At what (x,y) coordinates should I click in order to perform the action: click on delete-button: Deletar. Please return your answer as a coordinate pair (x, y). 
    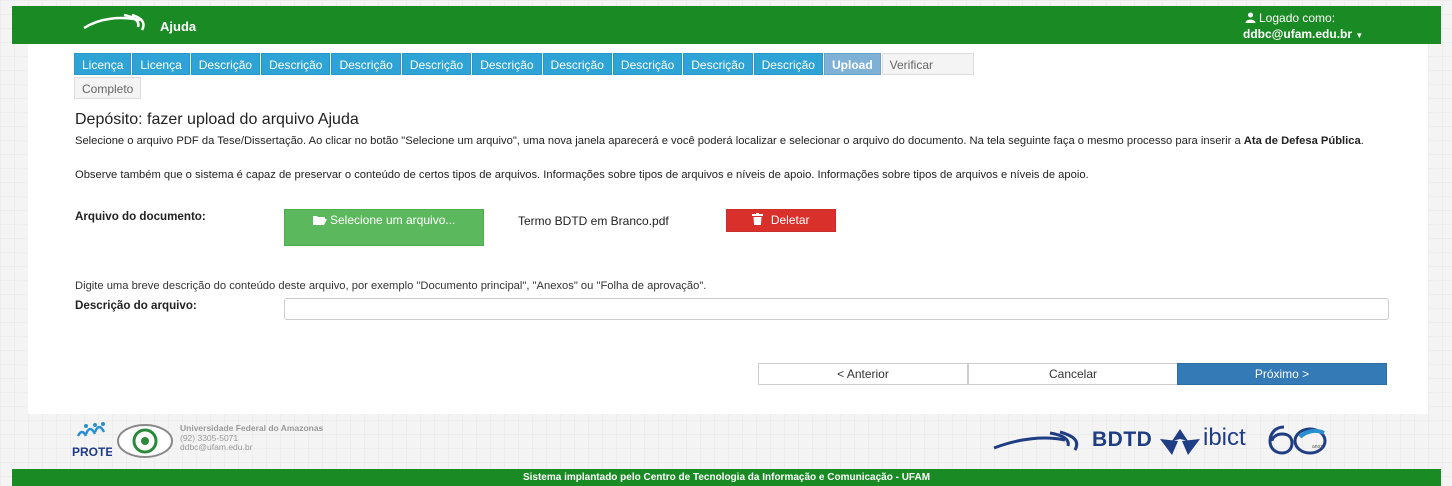
    Looking at the image, I should click on (781, 220).